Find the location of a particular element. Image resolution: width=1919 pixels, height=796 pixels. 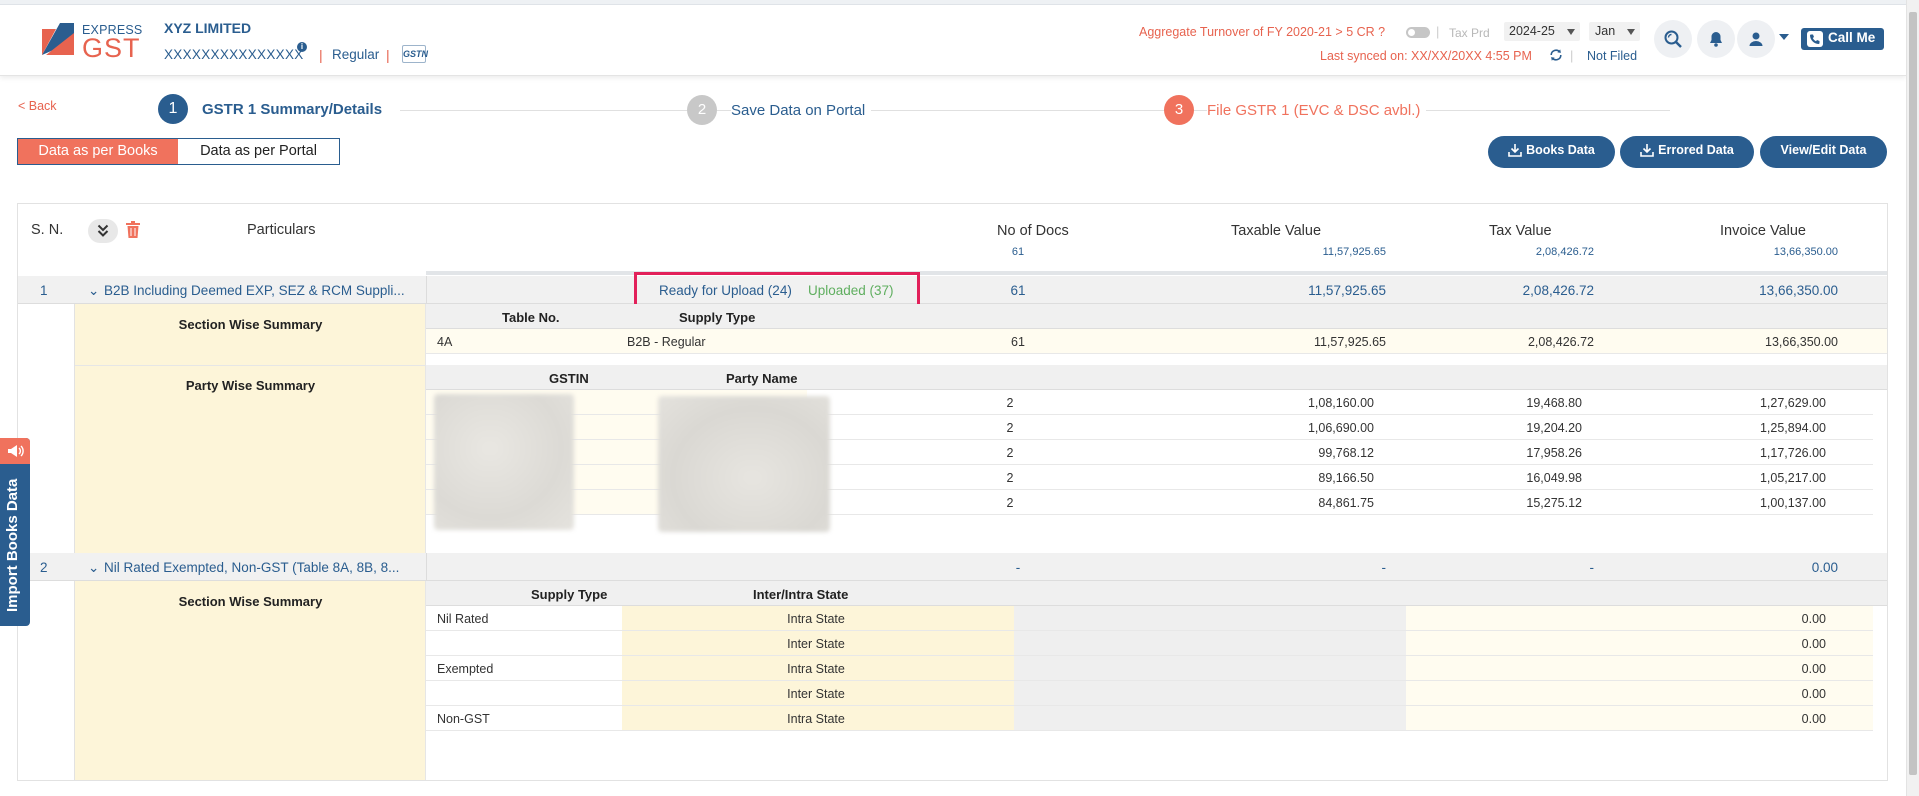

logo-gst-text: GST is located at coordinates (111, 48).